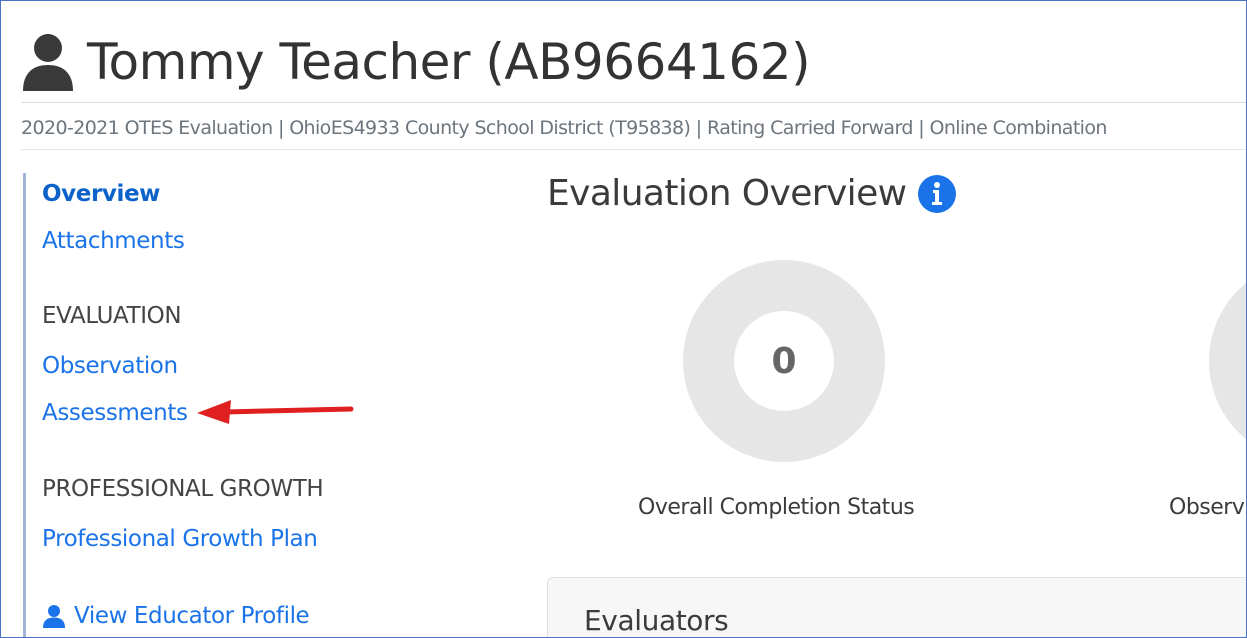 This screenshot has height=638, width=1247. What do you see at coordinates (275, 412) in the screenshot?
I see `annotation-arrow-icon` at bounding box center [275, 412].